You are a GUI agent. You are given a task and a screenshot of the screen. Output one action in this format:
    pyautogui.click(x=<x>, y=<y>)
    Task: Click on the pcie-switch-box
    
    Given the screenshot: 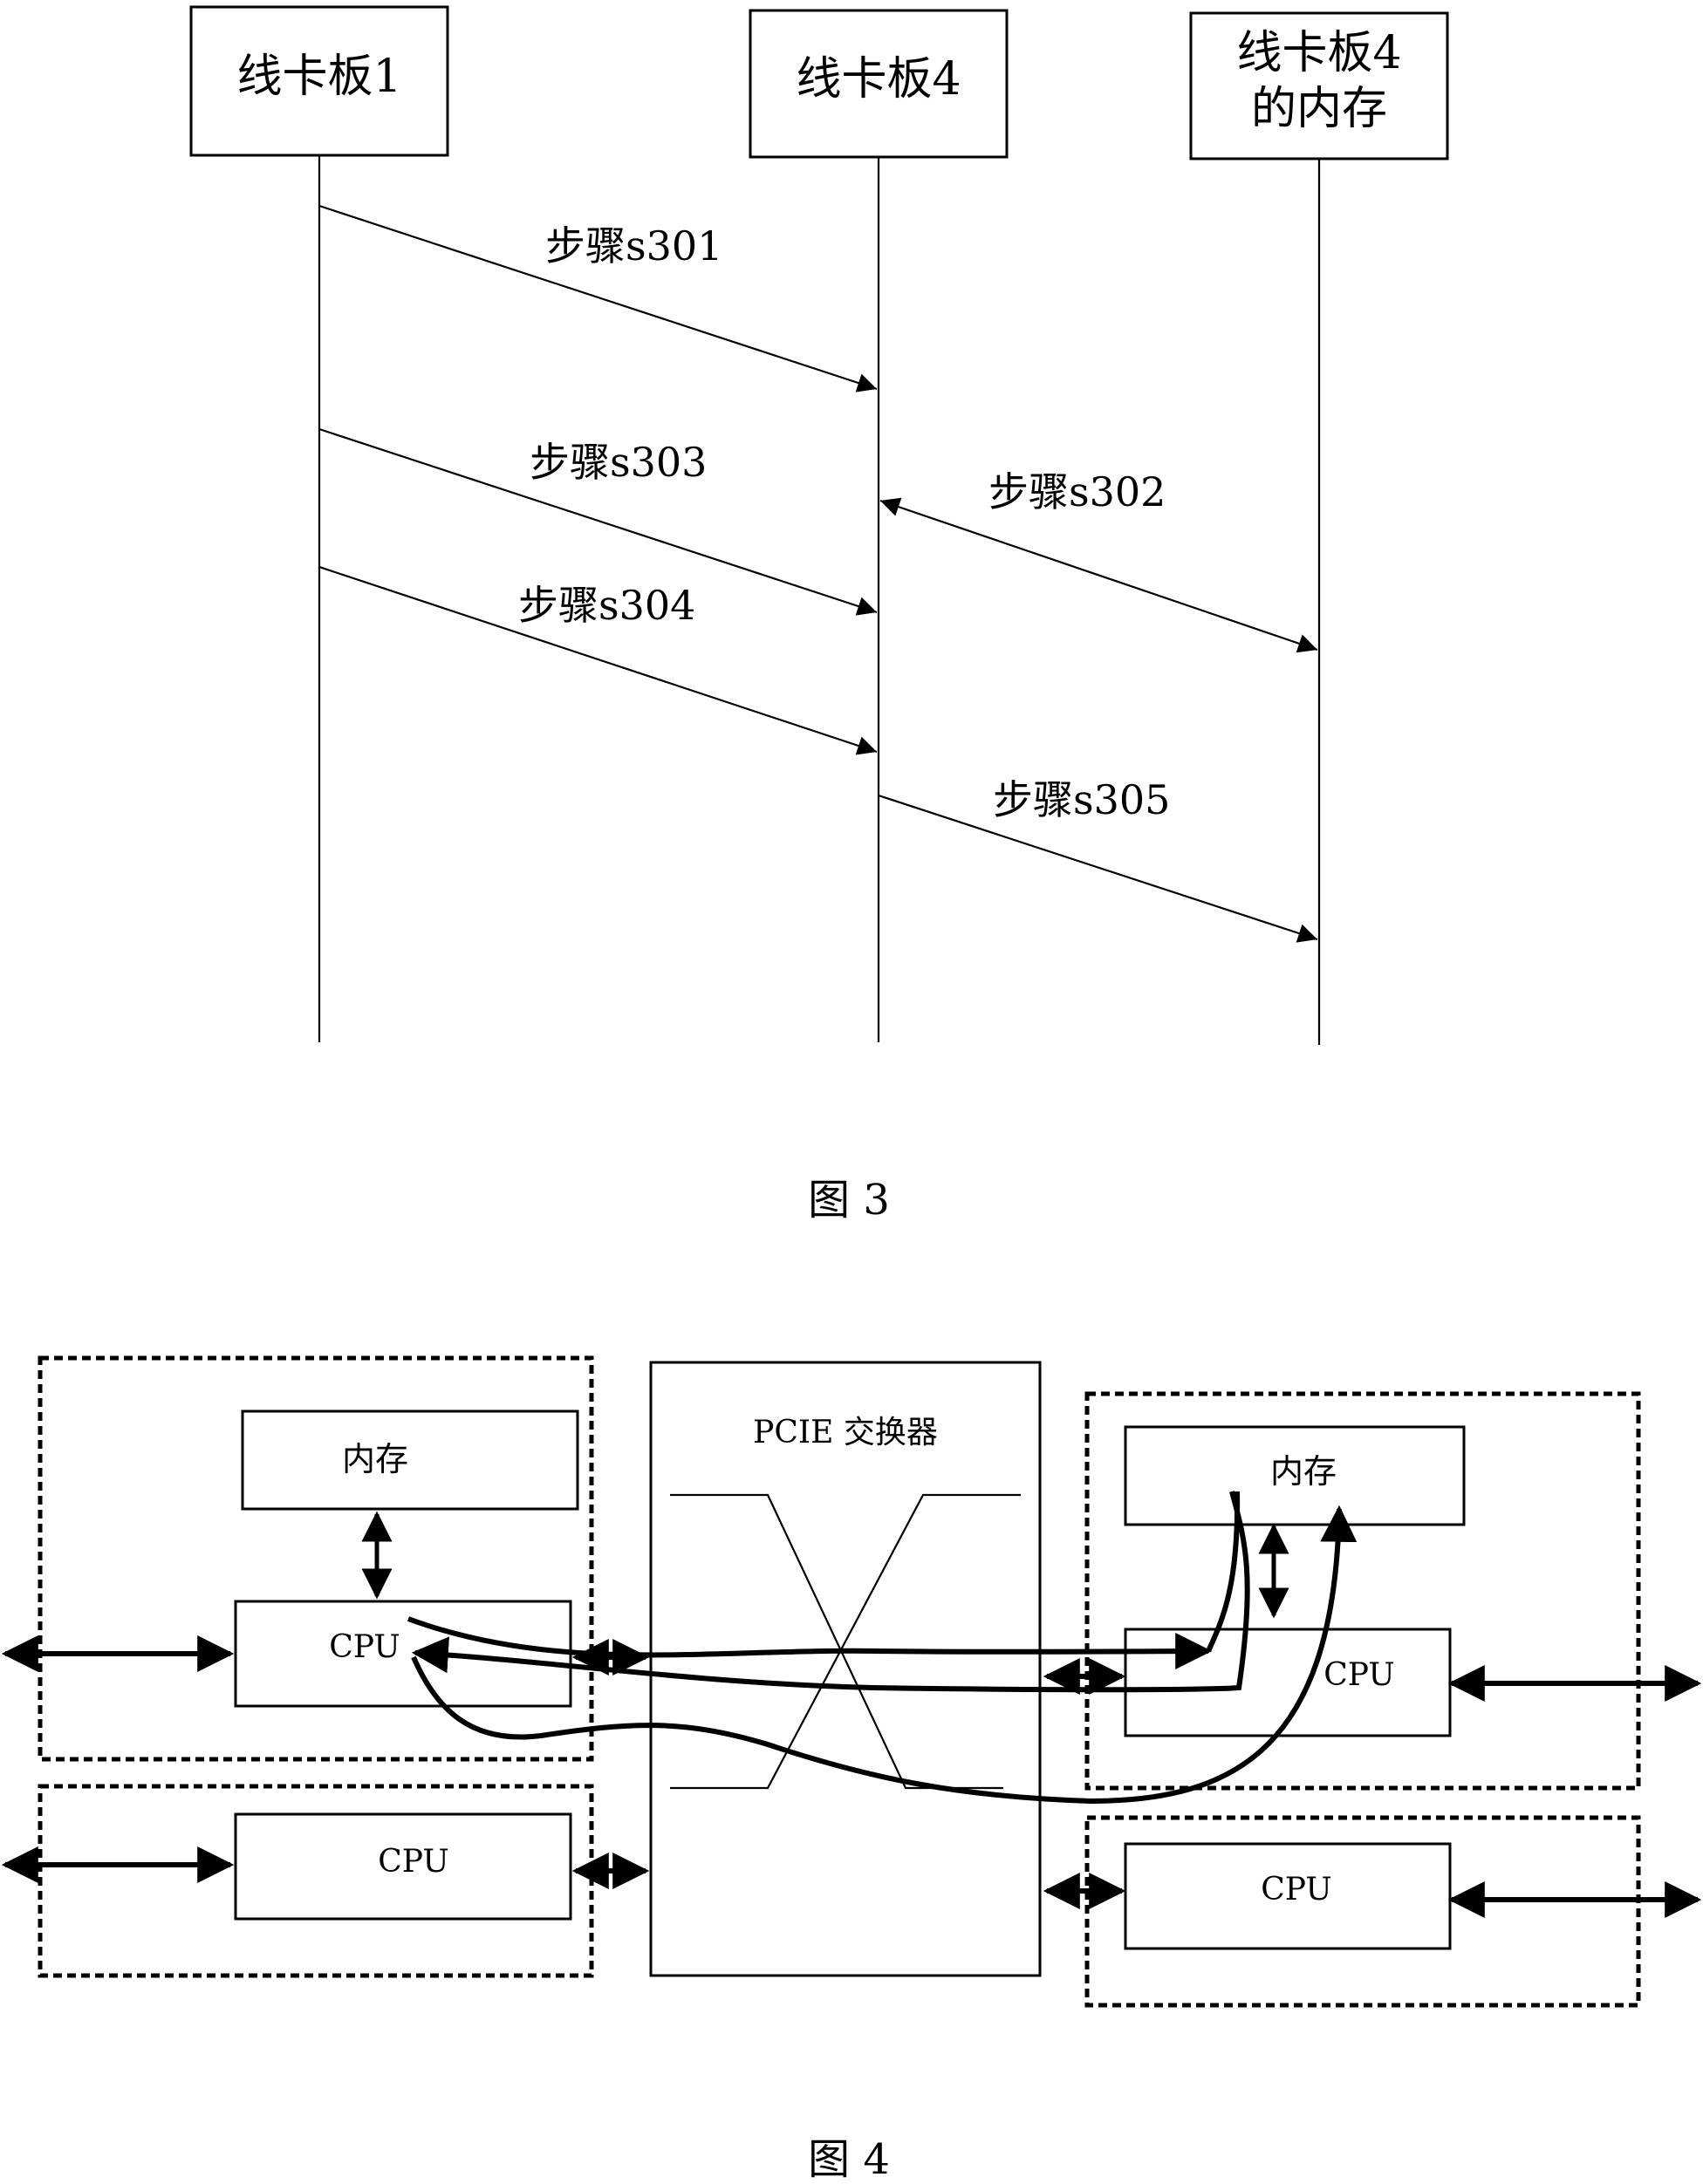 What is the action you would take?
    pyautogui.click(x=845, y=1669)
    